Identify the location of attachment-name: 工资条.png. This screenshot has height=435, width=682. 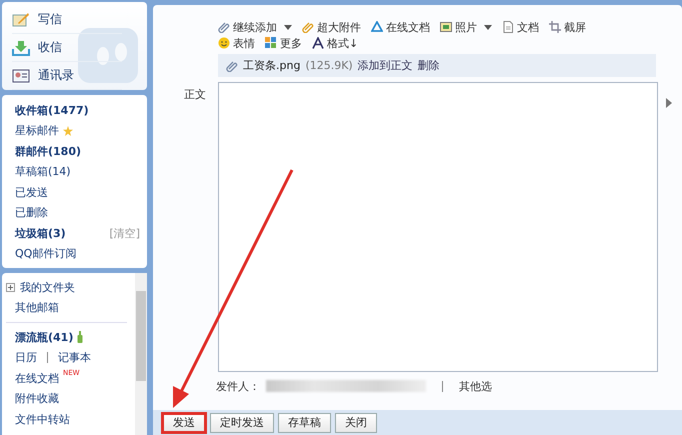
(271, 65).